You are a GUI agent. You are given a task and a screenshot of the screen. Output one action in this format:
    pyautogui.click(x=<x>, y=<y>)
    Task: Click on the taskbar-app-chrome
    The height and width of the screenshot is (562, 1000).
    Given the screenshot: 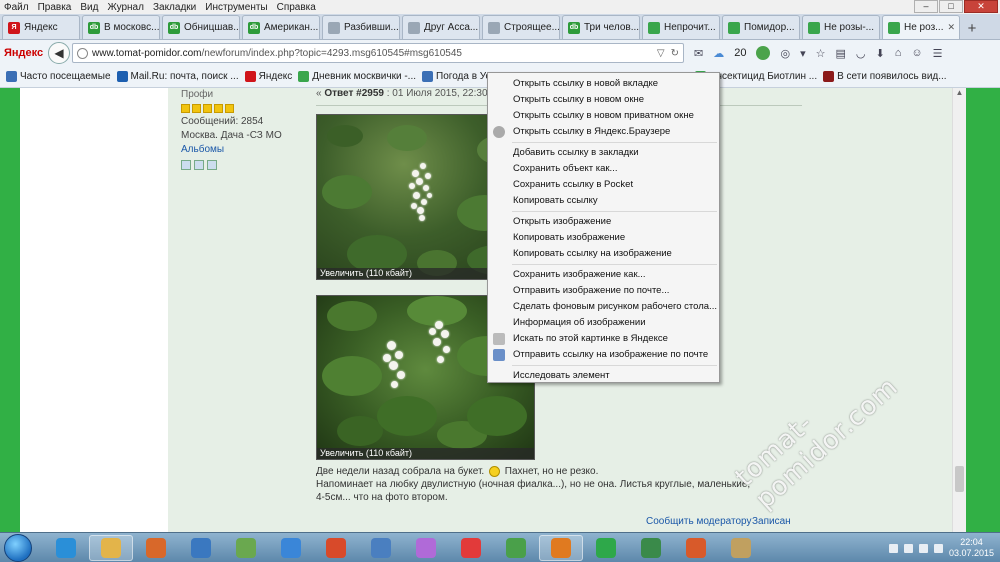 What is the action you would take?
    pyautogui.click(x=516, y=548)
    